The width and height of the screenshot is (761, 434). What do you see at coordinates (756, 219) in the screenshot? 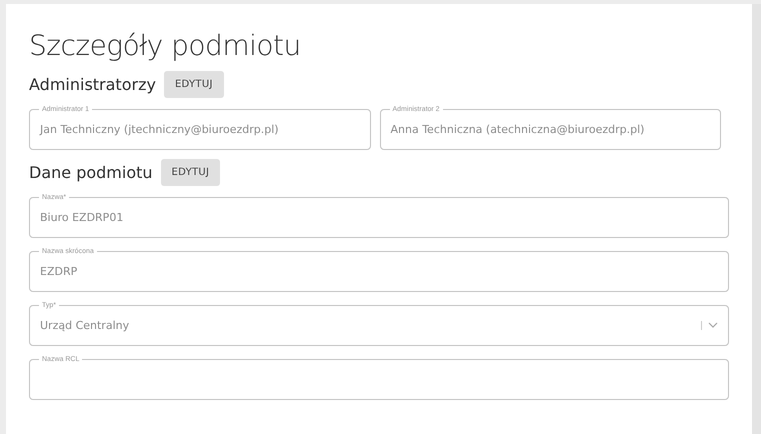
I see `scrollbar` at bounding box center [756, 219].